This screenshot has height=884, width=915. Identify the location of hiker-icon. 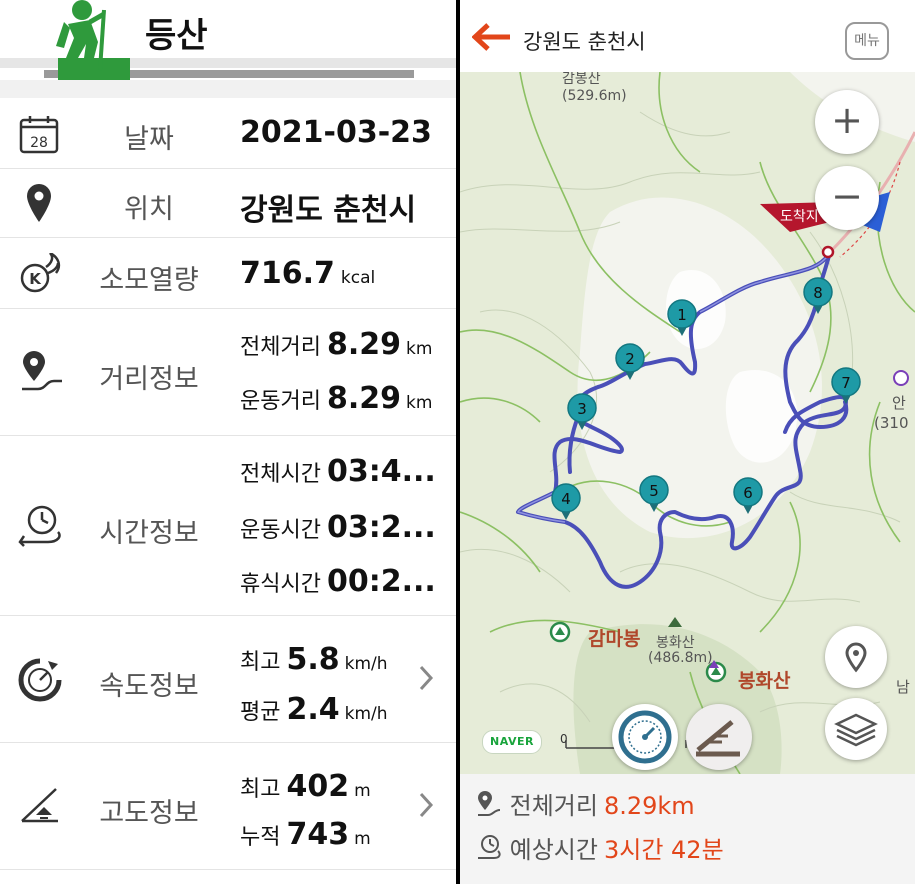
(93, 40).